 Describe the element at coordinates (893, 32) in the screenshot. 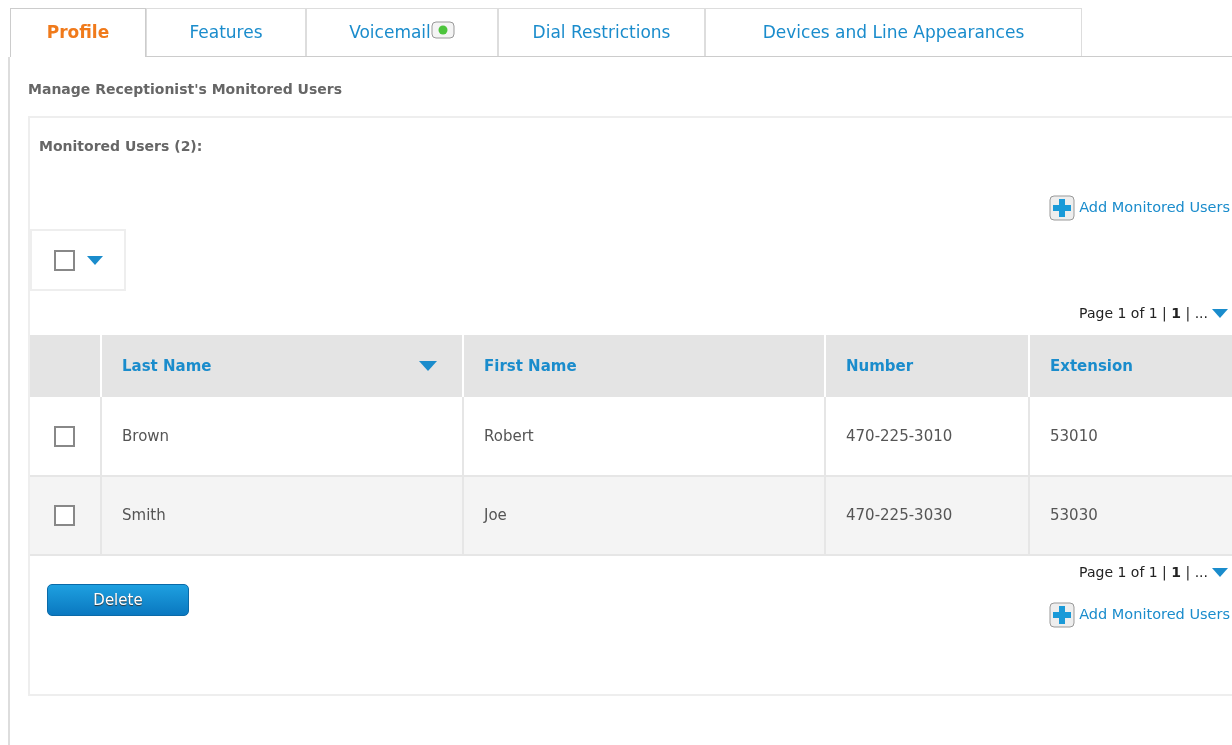

I see `tab: Devices and Line Appearances` at that location.